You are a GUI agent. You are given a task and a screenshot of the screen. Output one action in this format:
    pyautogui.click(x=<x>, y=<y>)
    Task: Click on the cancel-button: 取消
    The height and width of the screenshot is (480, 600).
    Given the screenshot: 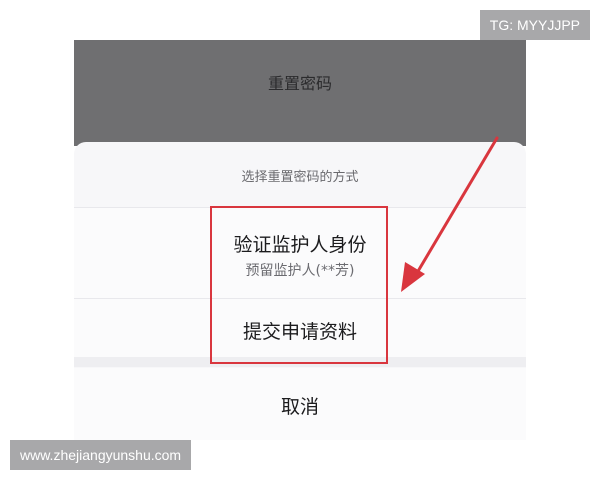 What is the action you would take?
    pyautogui.click(x=300, y=404)
    